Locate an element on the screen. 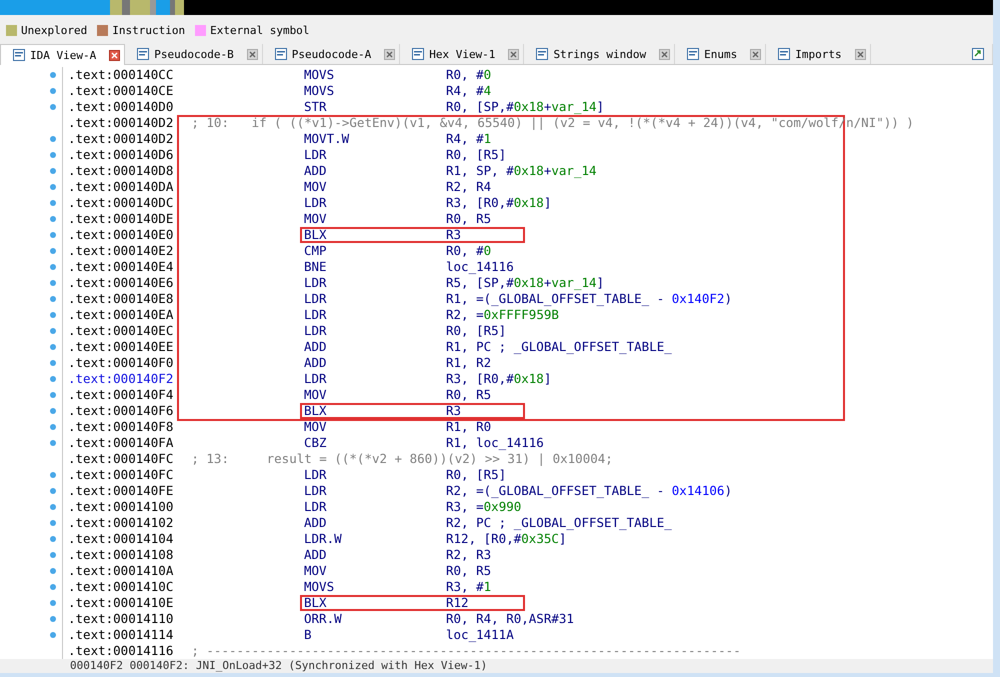 The image size is (1000, 677). address: .text:000140E8 is located at coordinates (186, 299).